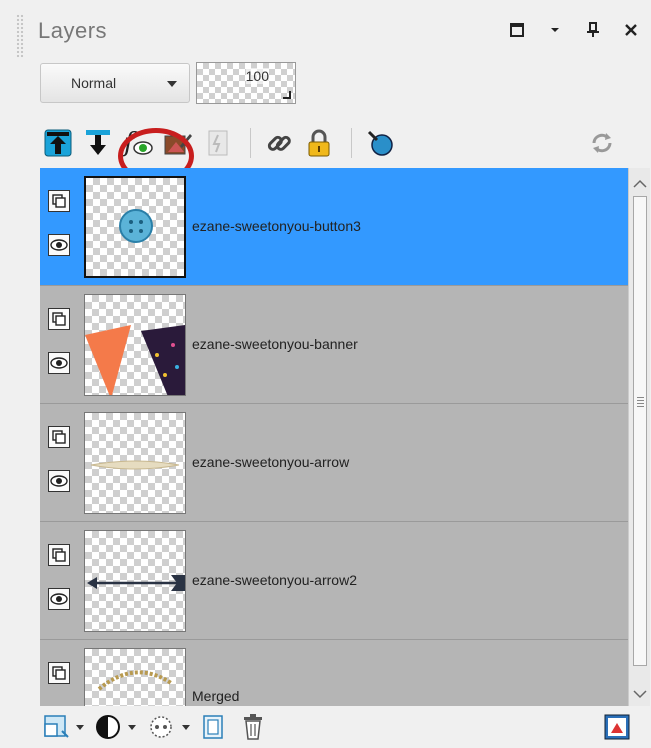  I want to click on layer-toolbar: f, so click(340, 143).